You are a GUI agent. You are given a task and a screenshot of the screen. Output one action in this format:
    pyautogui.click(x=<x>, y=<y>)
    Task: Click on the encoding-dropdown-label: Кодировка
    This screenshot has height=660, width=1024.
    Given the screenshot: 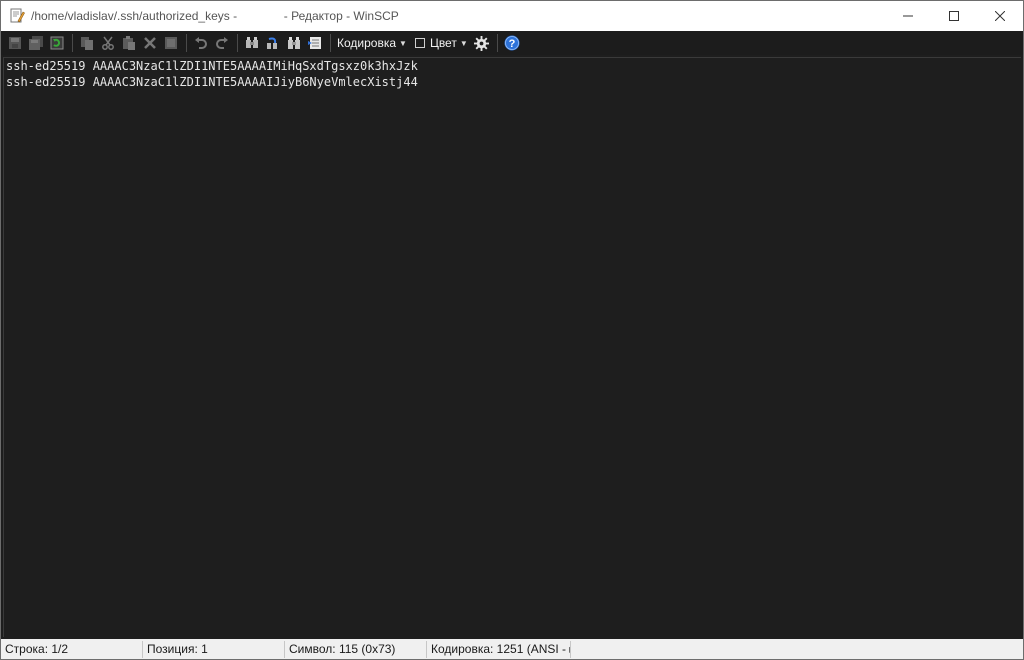 What is the action you would take?
    pyautogui.click(x=367, y=43)
    